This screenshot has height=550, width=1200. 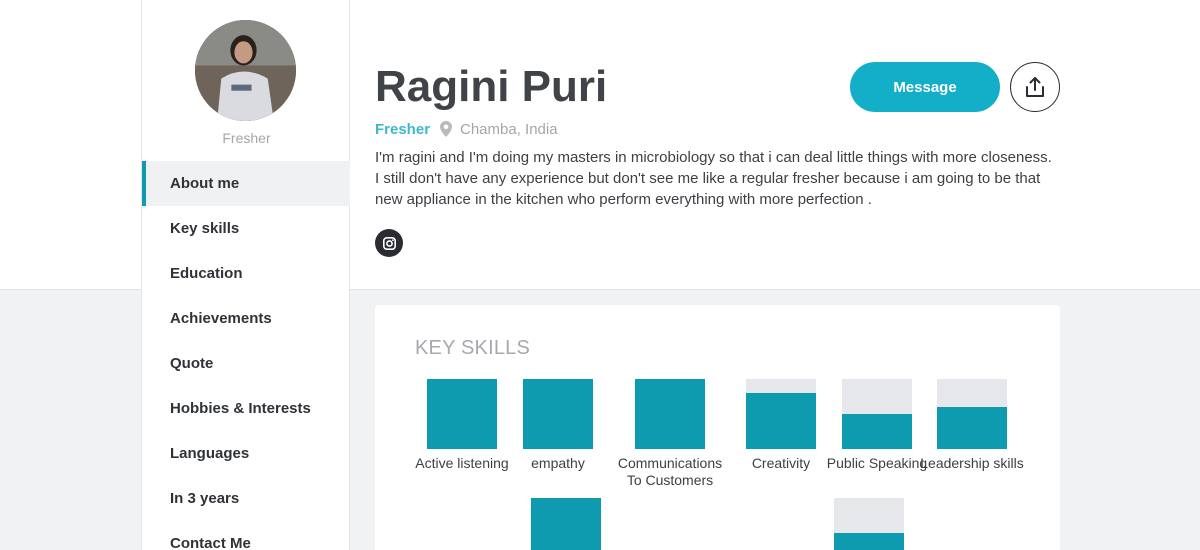 I want to click on profile-role: Fresher, so click(x=403, y=129).